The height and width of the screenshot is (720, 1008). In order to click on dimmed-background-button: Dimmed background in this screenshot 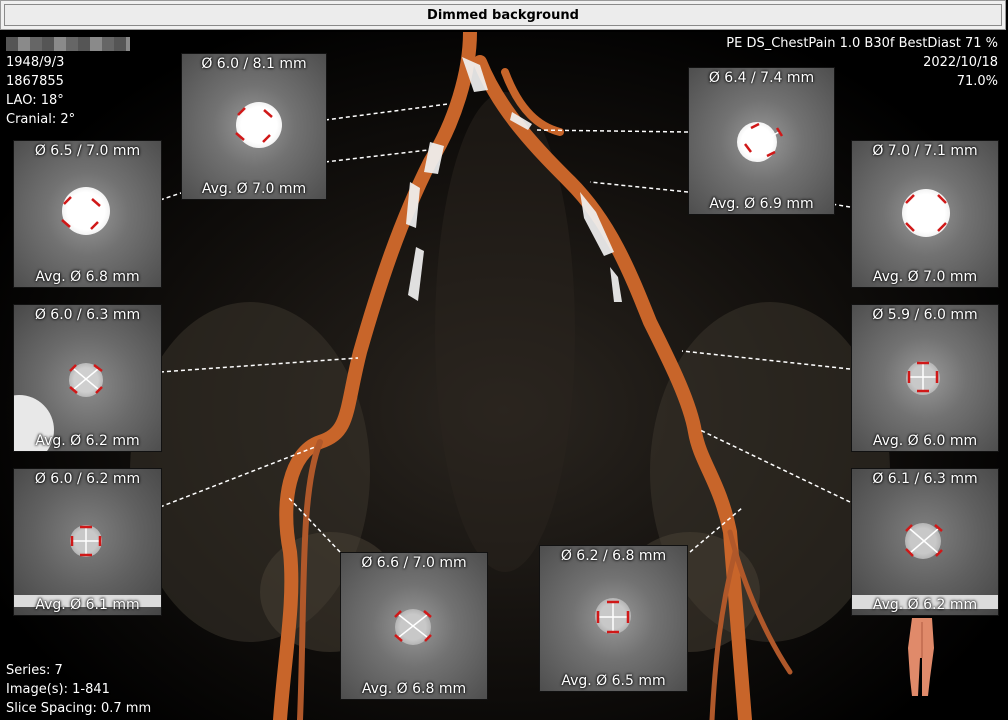, I will do `click(503, 15)`.